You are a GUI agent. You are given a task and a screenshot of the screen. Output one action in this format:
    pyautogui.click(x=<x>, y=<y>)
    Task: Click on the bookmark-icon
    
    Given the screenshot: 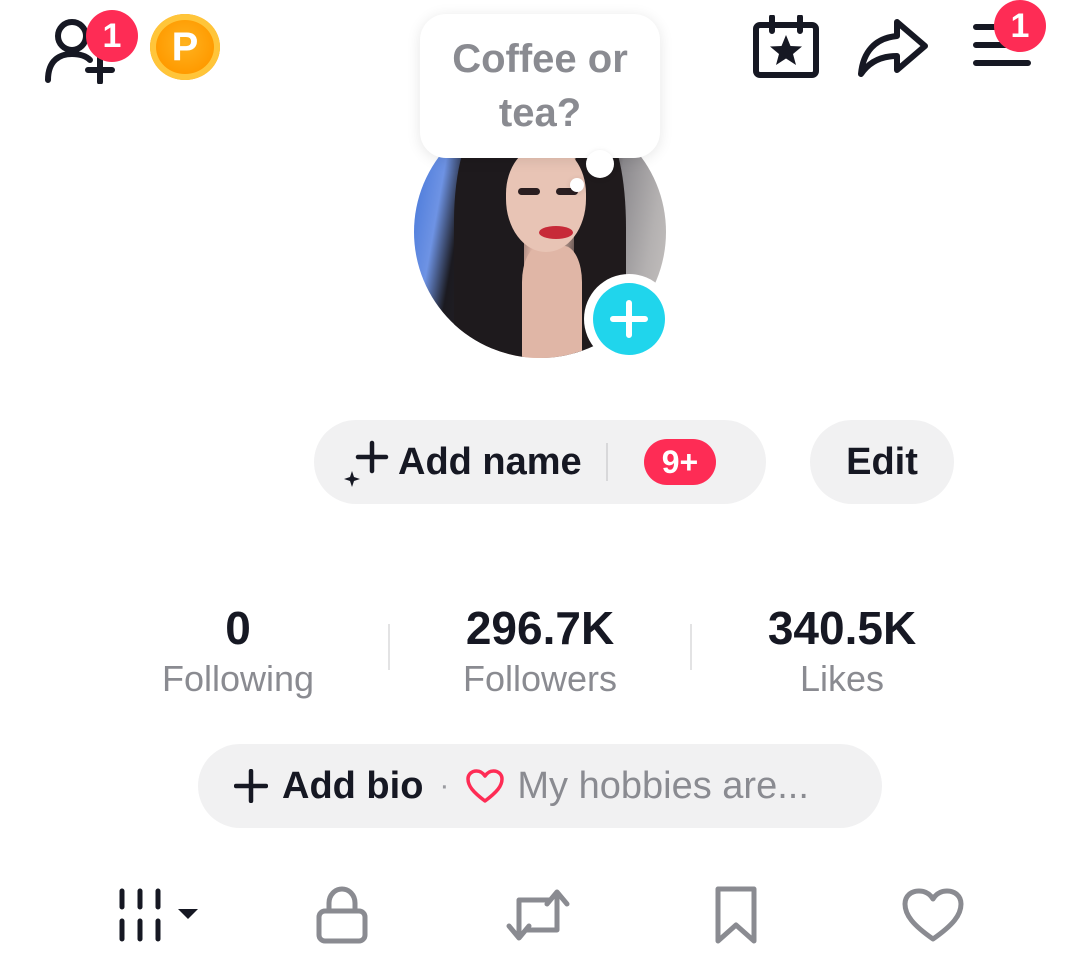 What is the action you would take?
    pyautogui.click(x=736, y=915)
    